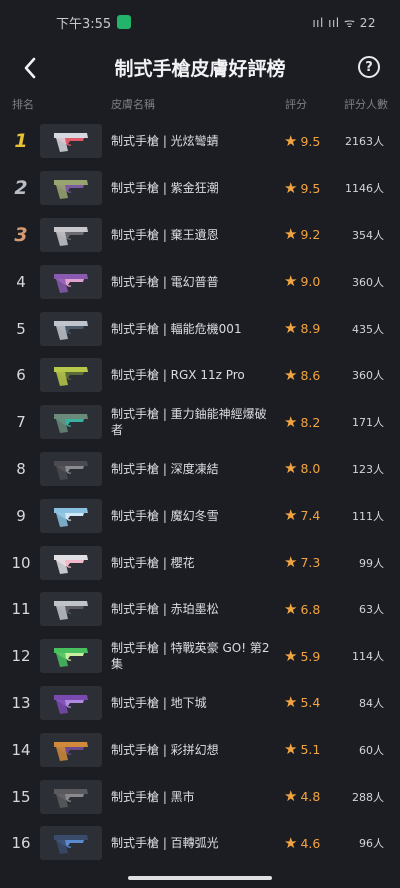 Image resolution: width=400 pixels, height=888 pixels. Describe the element at coordinates (21, 375) in the screenshot. I see `rank-number: 6` at that location.